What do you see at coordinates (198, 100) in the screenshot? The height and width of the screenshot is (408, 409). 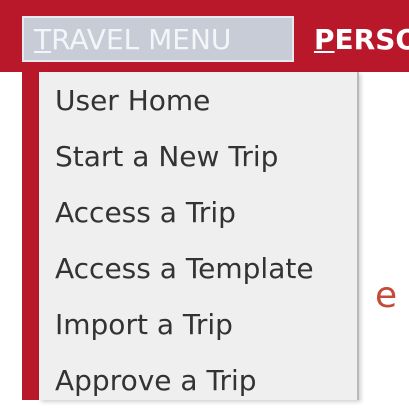 I see `menu-item-user-home: User Home` at bounding box center [198, 100].